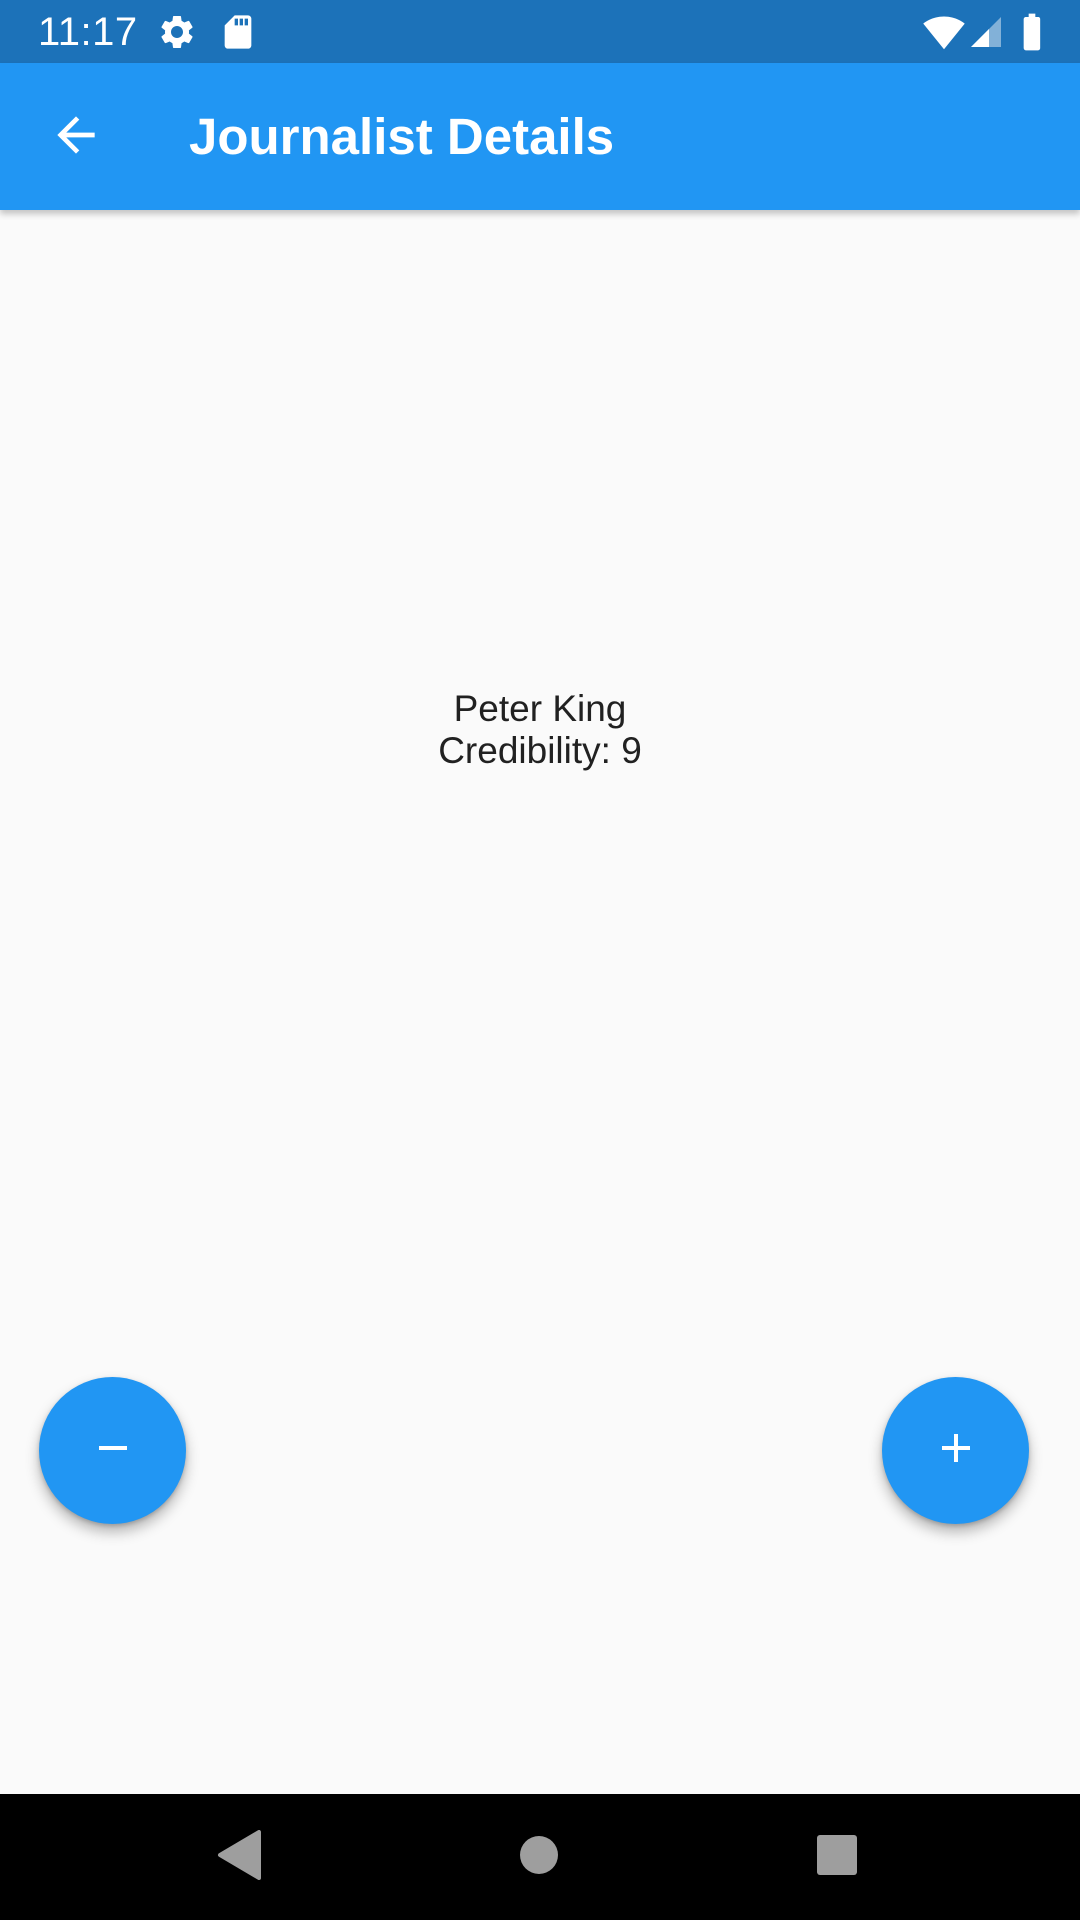  I want to click on journalist-detail: Peter King Credibility: 9, so click(540, 730).